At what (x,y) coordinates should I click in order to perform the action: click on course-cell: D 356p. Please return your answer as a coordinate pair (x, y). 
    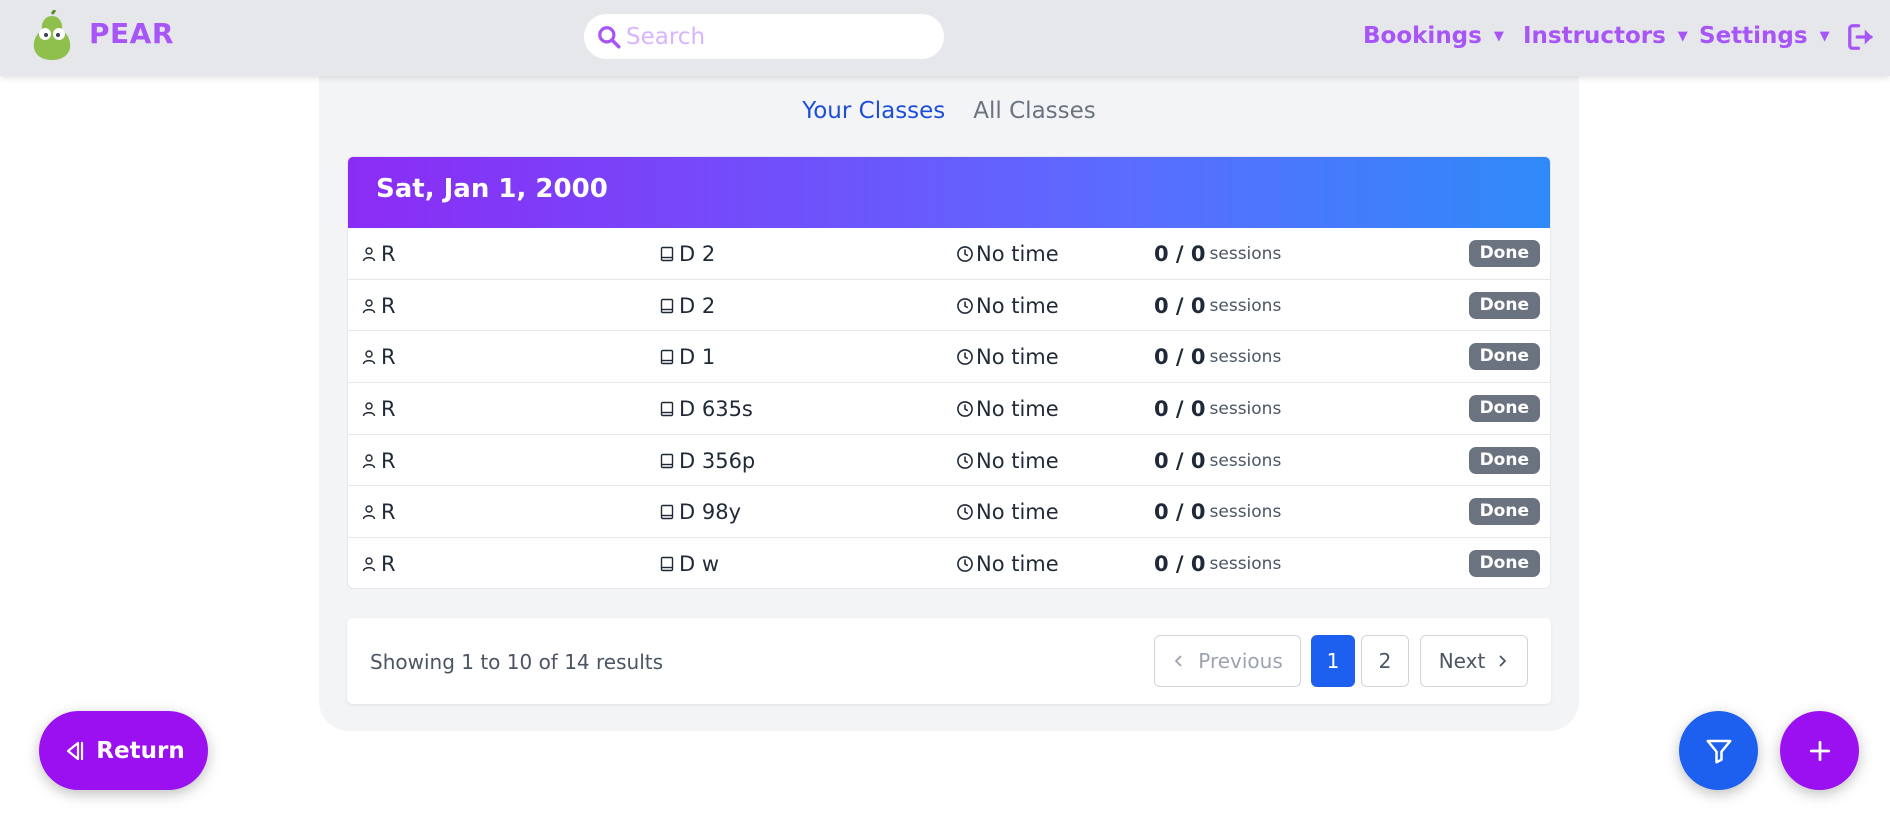
    Looking at the image, I should click on (707, 461).